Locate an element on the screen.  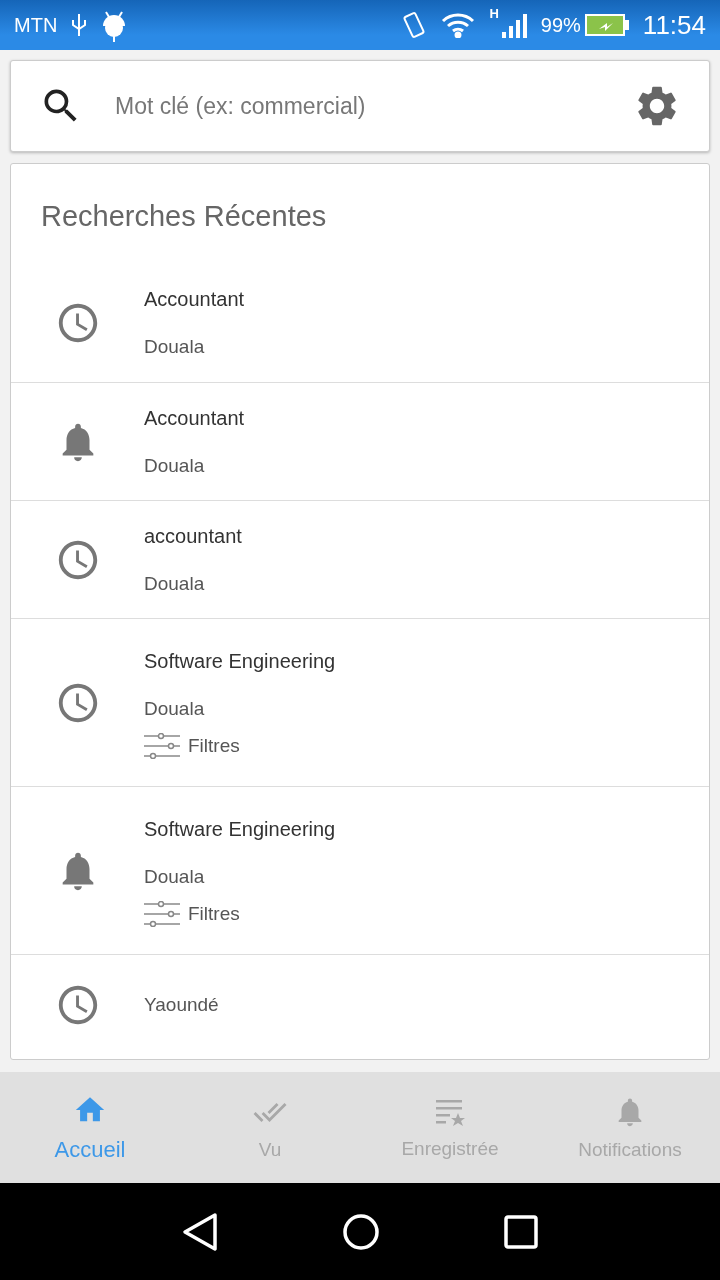
wifi-icon is located at coordinates (458, 25).